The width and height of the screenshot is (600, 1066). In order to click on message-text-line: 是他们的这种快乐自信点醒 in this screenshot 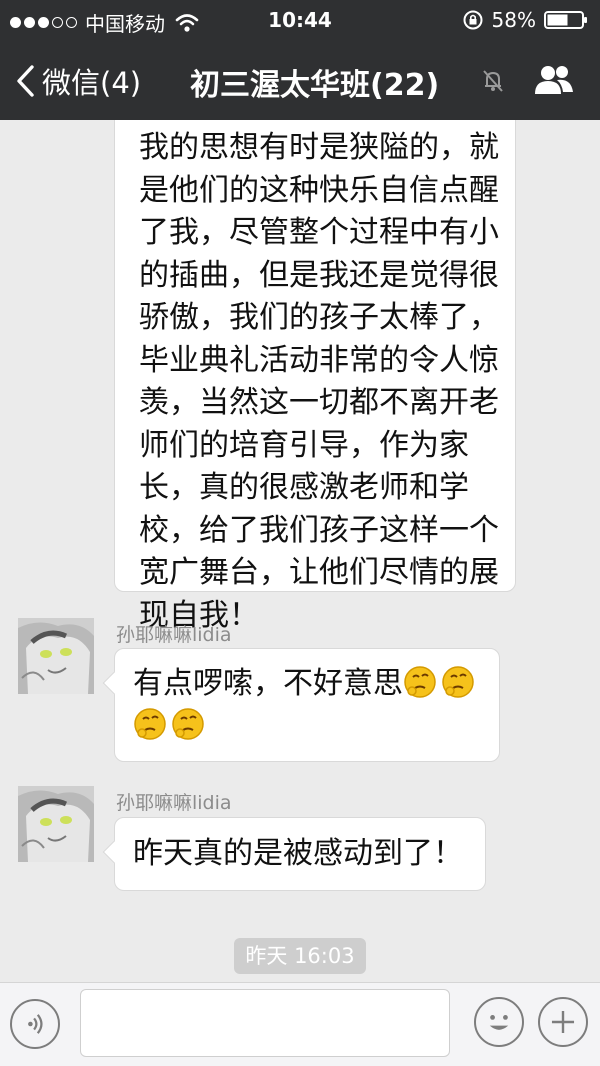, I will do `click(319, 190)`.